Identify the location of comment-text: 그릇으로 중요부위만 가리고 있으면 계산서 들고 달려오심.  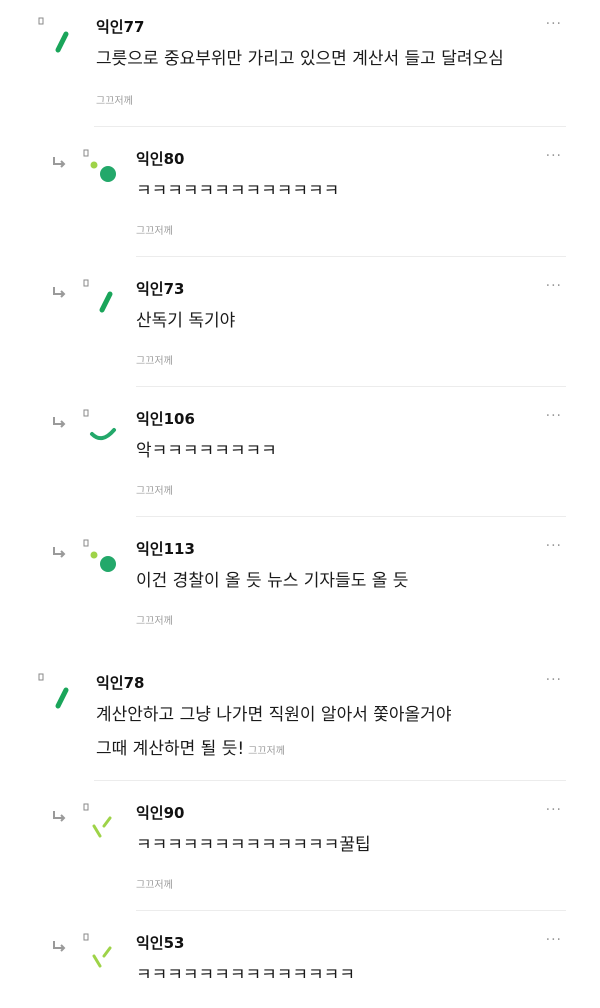
(300, 59).